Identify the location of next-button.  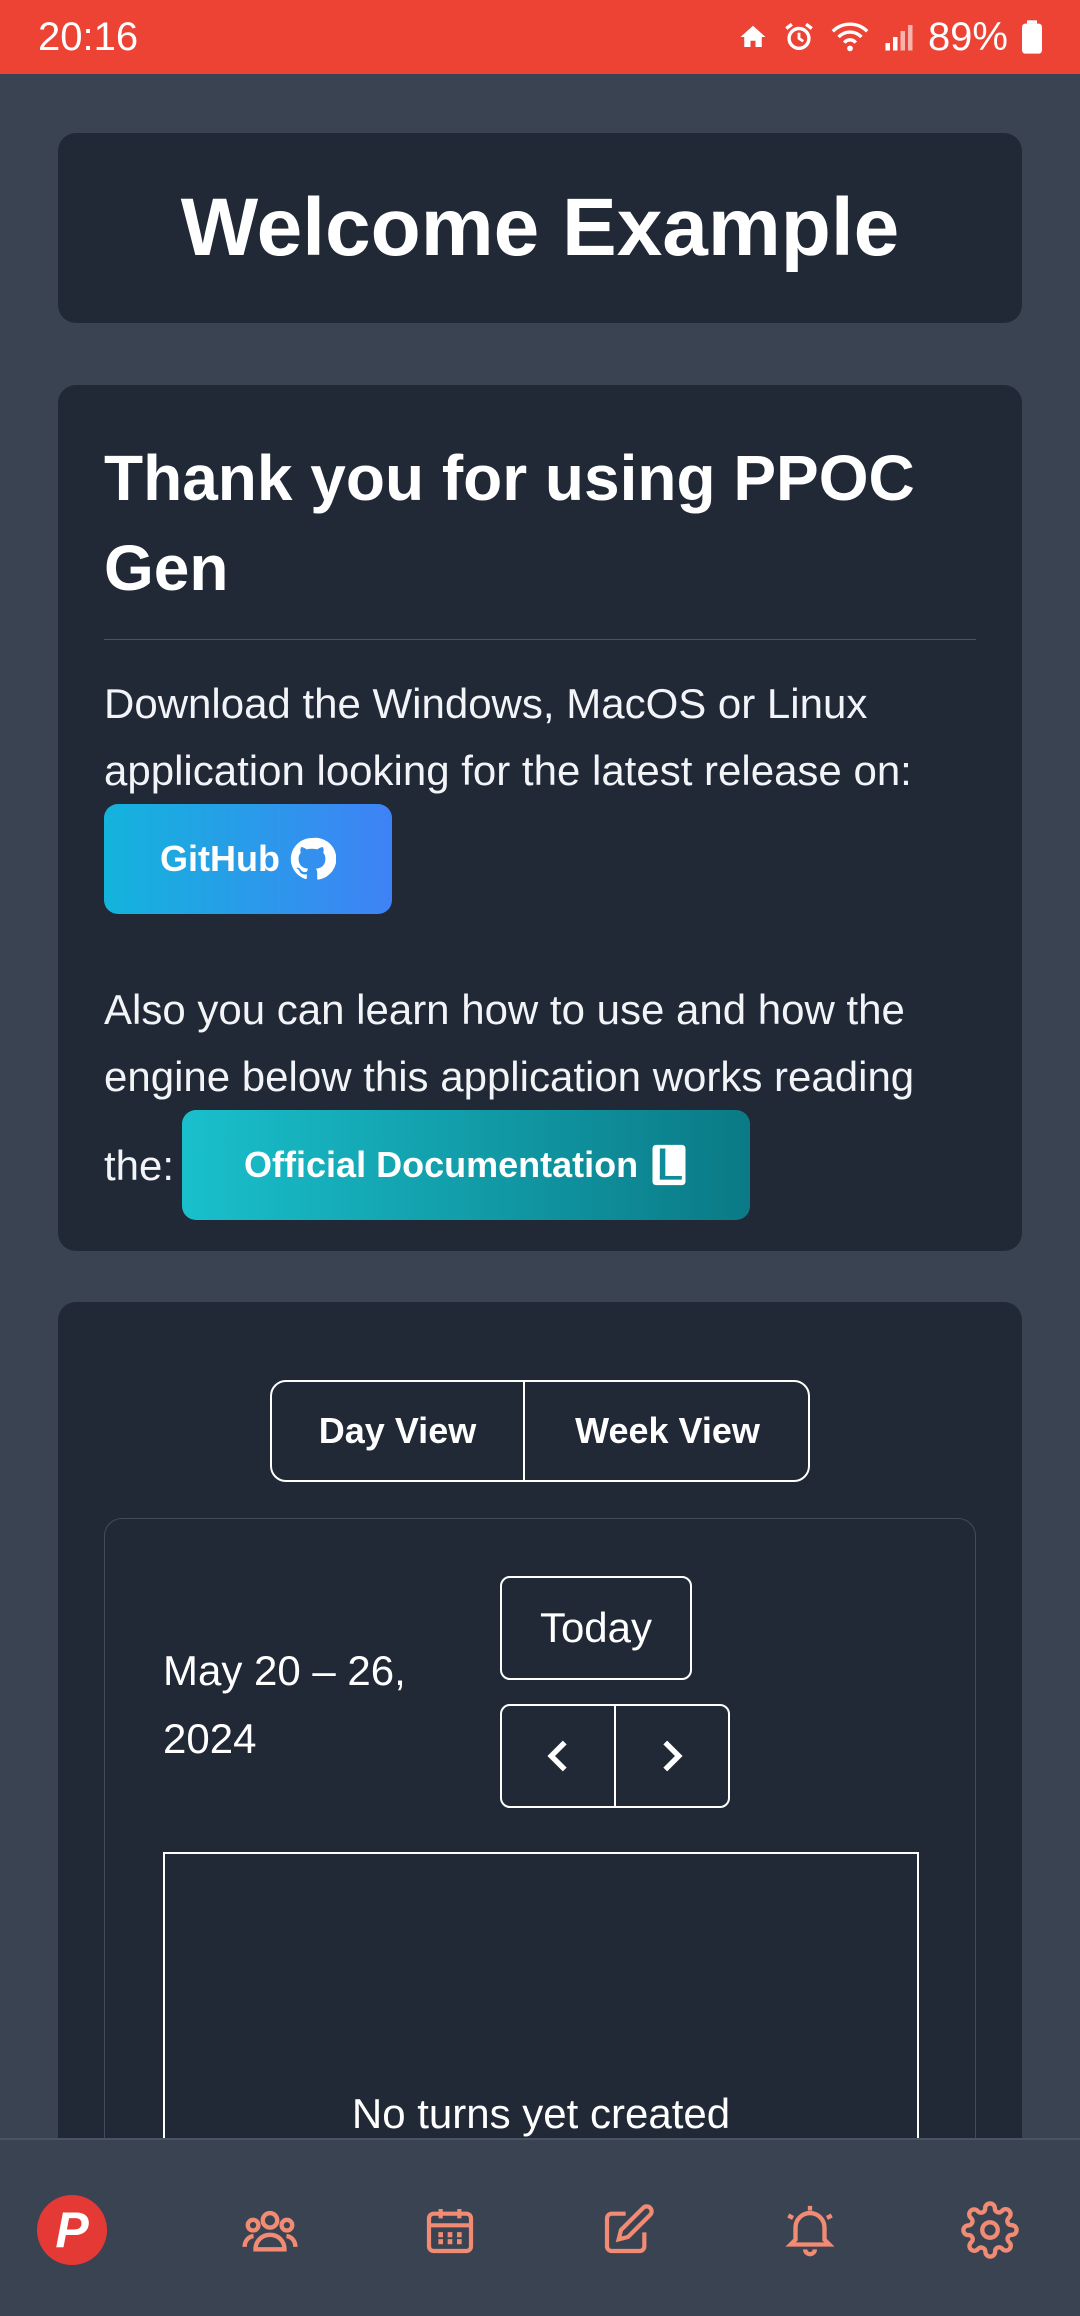
(672, 1756).